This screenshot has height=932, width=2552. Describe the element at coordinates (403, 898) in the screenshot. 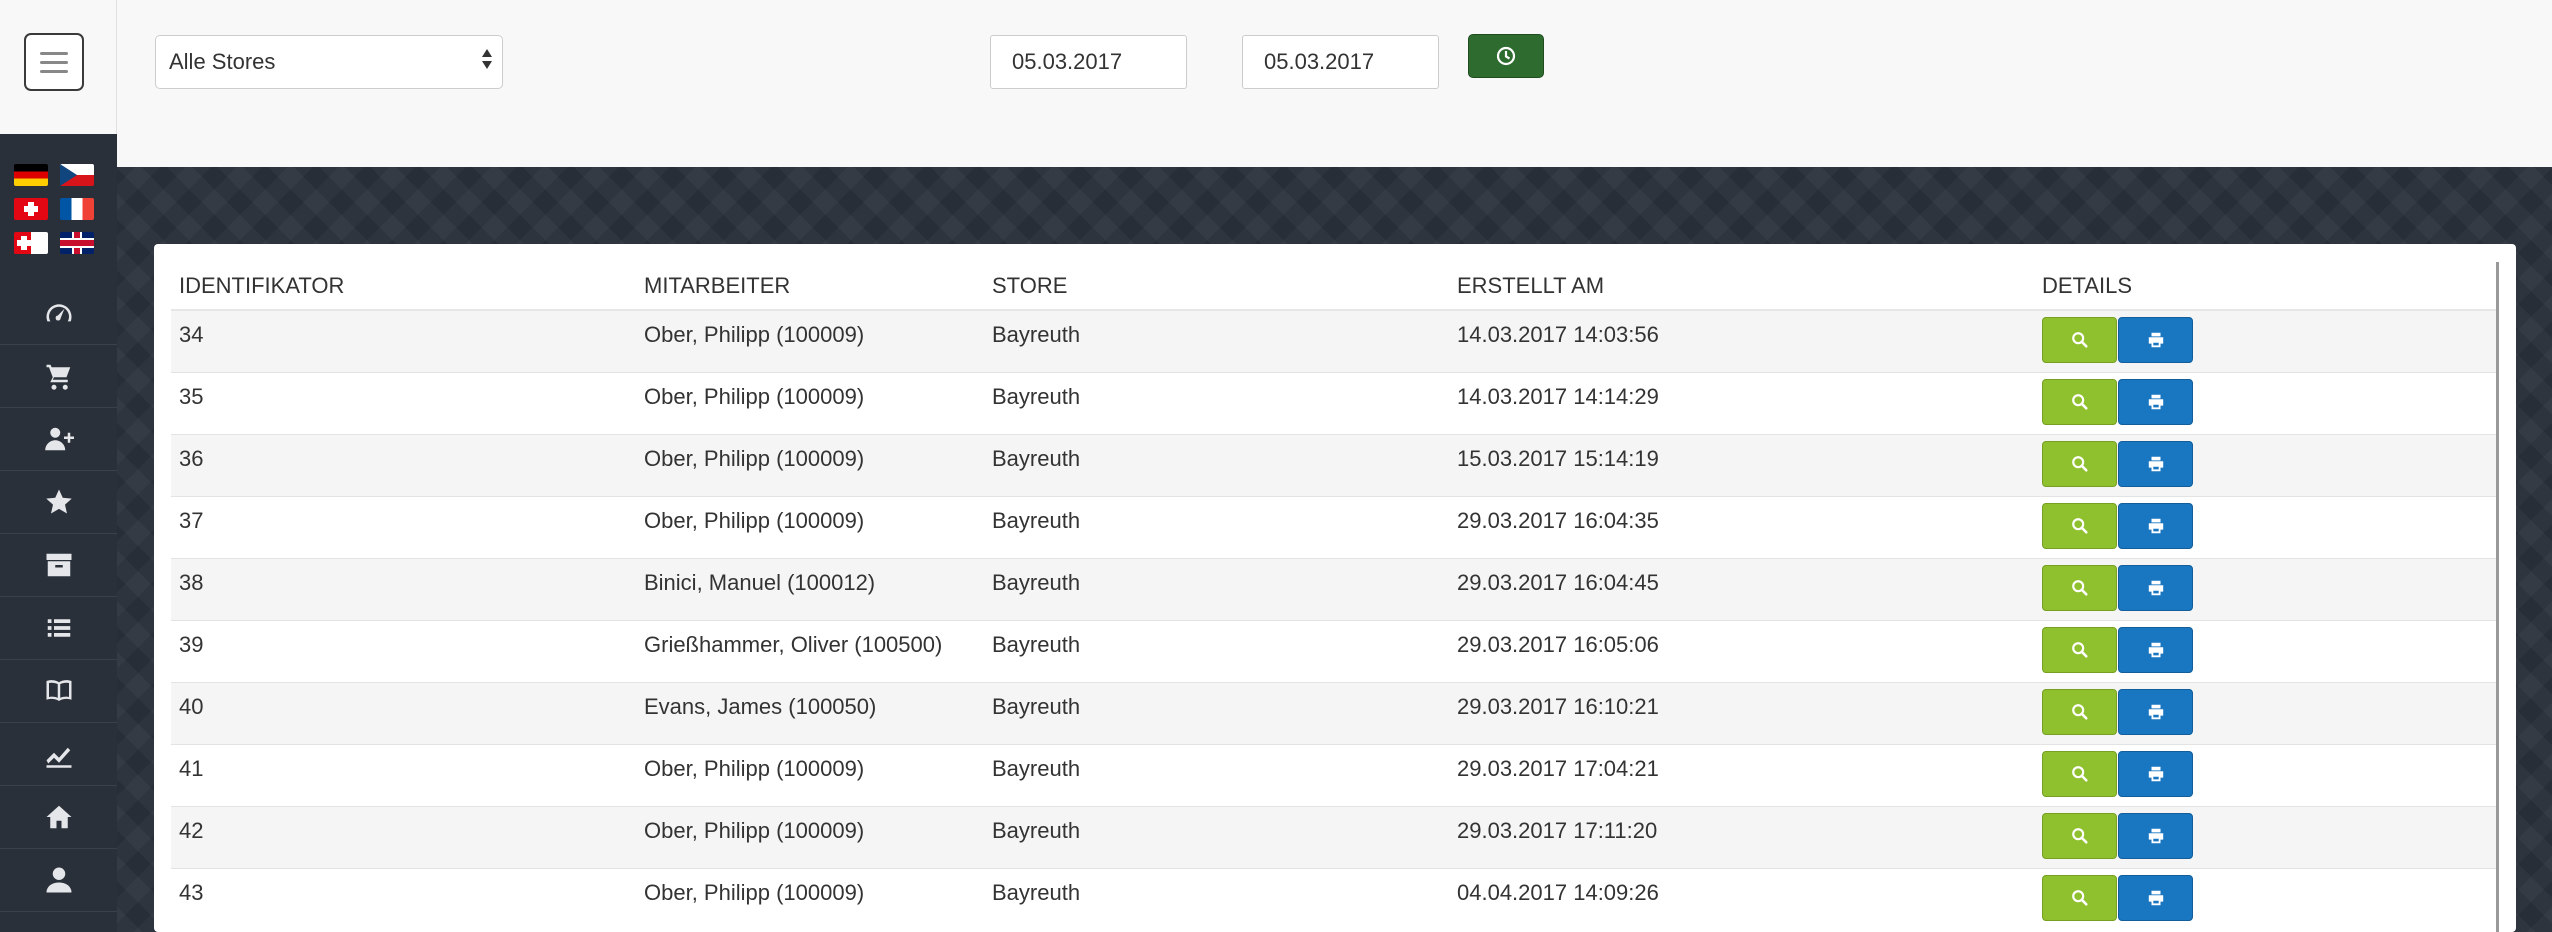

I see `cell-identifikator: 43` at that location.